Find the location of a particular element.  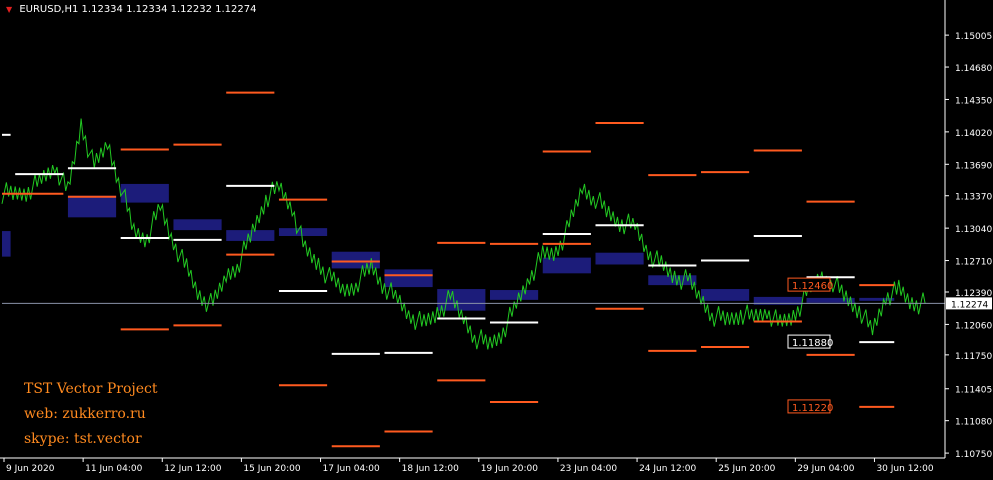

ohlc-values: 1.12334 1.12334 1.12232 1.12274 is located at coordinates (169, 9).